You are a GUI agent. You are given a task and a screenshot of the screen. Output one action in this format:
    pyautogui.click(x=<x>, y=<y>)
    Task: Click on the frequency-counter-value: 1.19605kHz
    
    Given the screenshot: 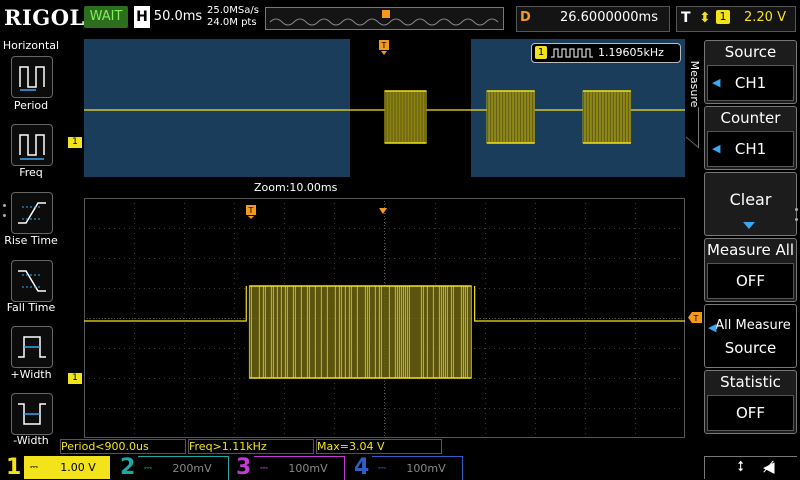 What is the action you would take?
    pyautogui.click(x=631, y=52)
    